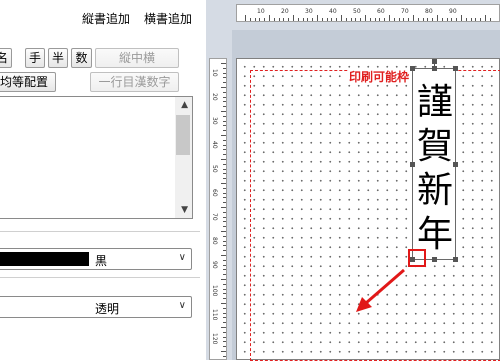  Describe the element at coordinates (385, 286) in the screenshot. I see `arrow-line` at that location.